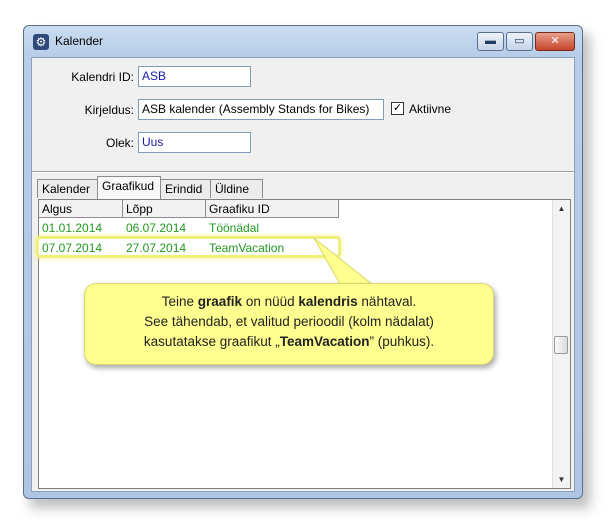  I want to click on close-button: ✕, so click(555, 41).